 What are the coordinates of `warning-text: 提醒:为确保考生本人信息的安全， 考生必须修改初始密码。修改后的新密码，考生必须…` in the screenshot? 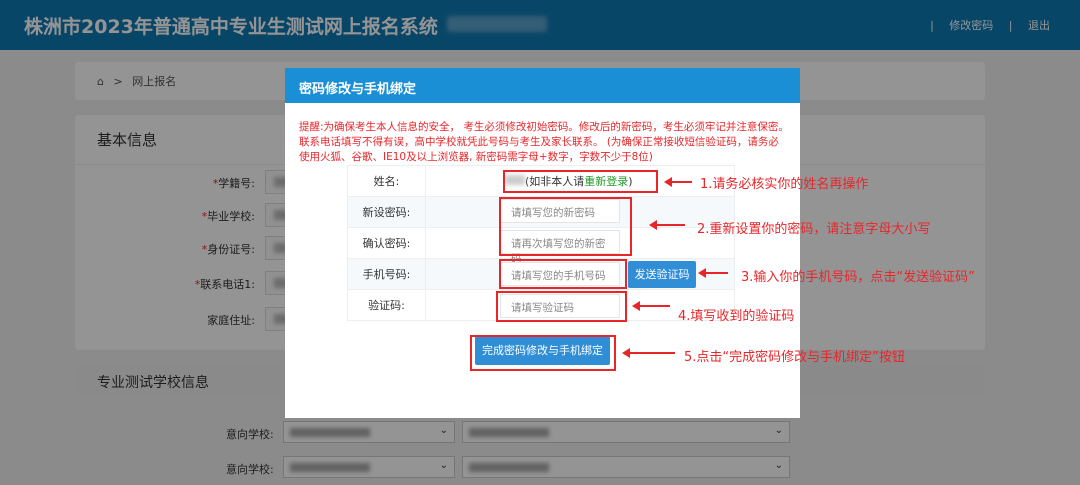 It's located at (544, 142).